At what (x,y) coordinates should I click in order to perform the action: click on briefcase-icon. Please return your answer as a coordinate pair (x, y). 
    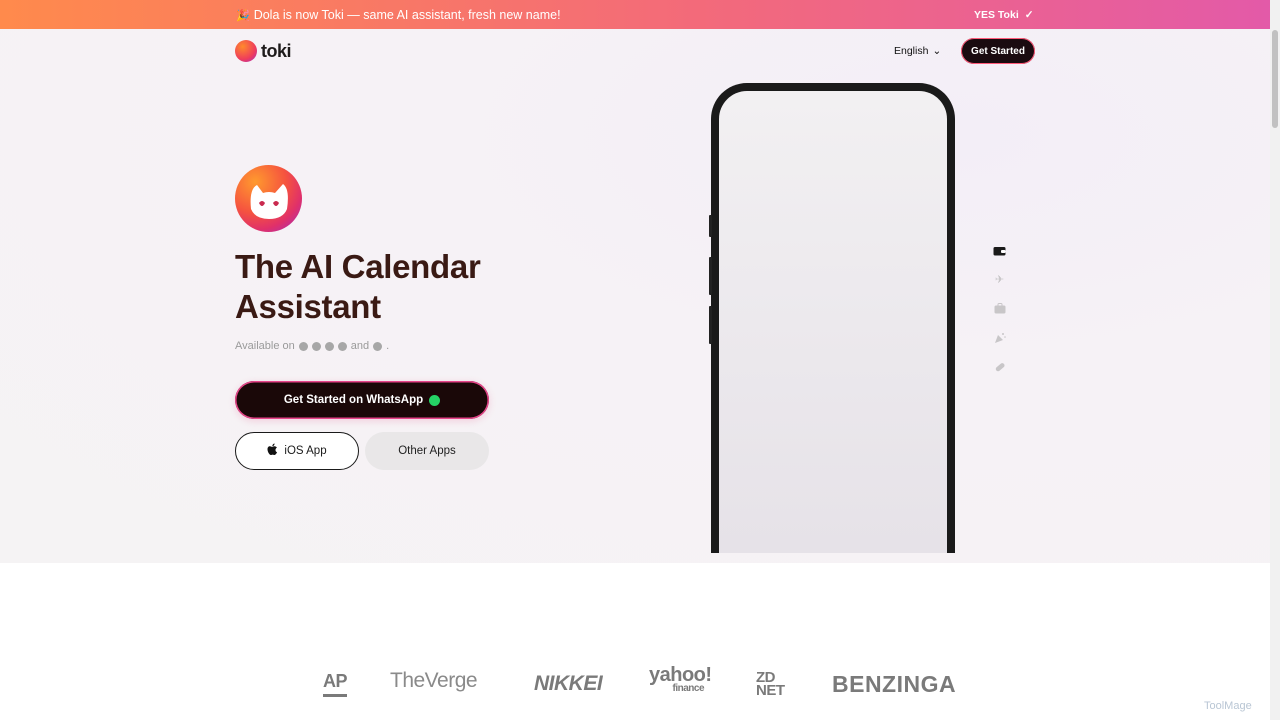
    Looking at the image, I should click on (999, 308).